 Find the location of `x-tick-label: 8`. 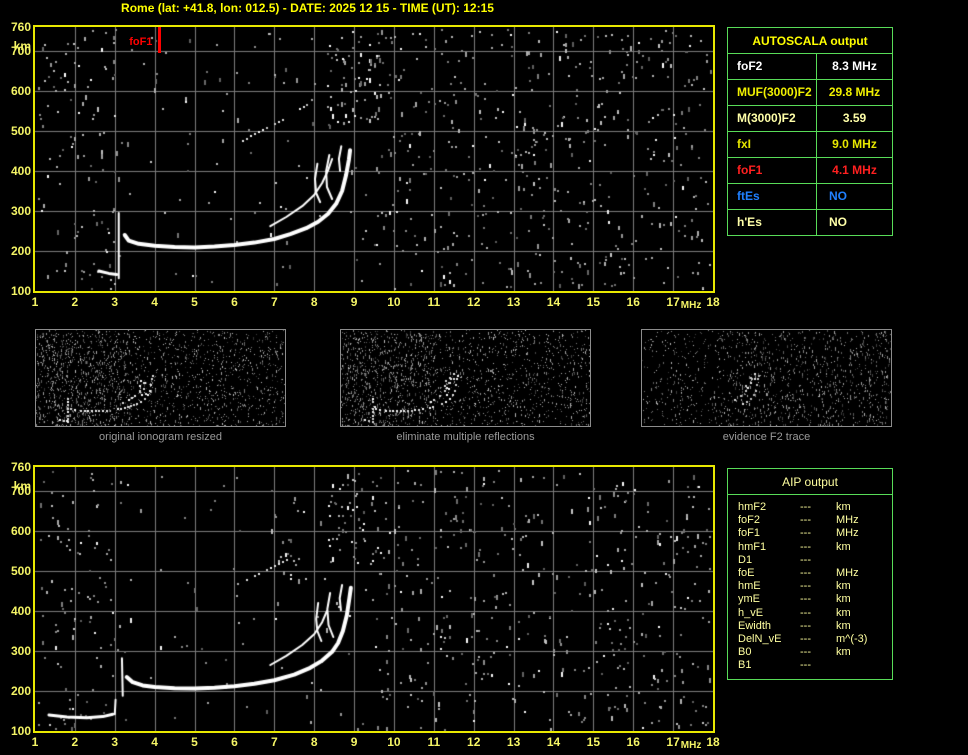

x-tick-label: 8 is located at coordinates (314, 742).